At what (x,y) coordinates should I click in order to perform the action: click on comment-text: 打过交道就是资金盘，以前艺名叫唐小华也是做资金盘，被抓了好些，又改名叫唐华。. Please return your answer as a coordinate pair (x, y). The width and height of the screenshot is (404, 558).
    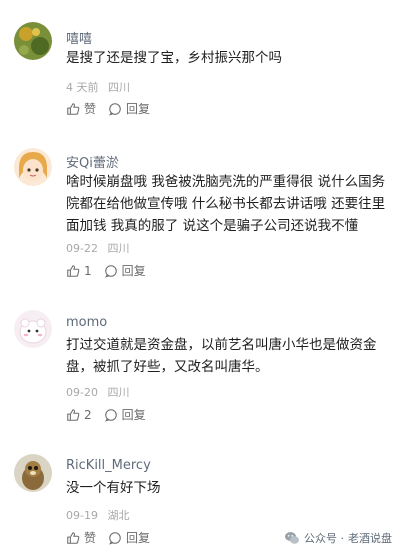
    Looking at the image, I should click on (221, 356).